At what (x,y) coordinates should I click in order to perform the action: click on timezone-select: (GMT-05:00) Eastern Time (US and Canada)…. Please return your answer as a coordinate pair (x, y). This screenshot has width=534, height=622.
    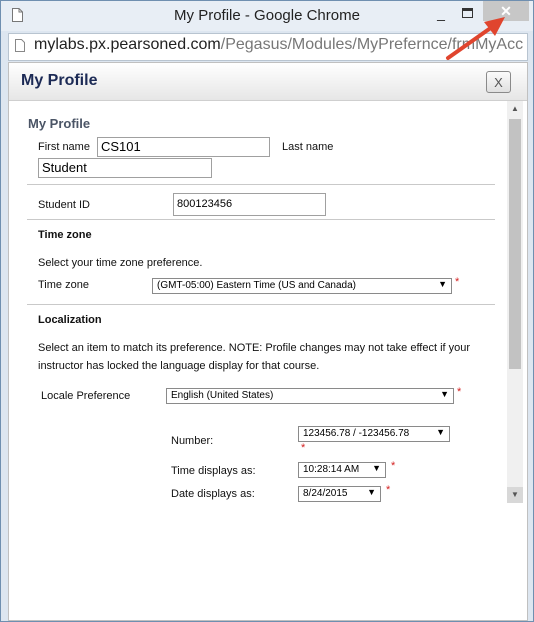
    Looking at the image, I should click on (302, 286).